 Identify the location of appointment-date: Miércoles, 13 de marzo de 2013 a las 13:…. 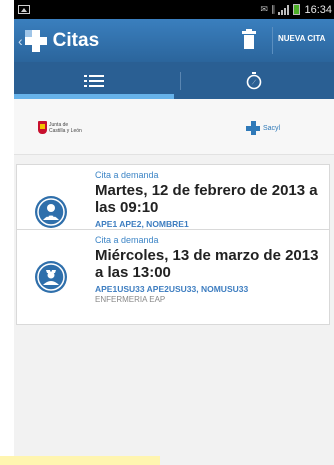
(207, 264).